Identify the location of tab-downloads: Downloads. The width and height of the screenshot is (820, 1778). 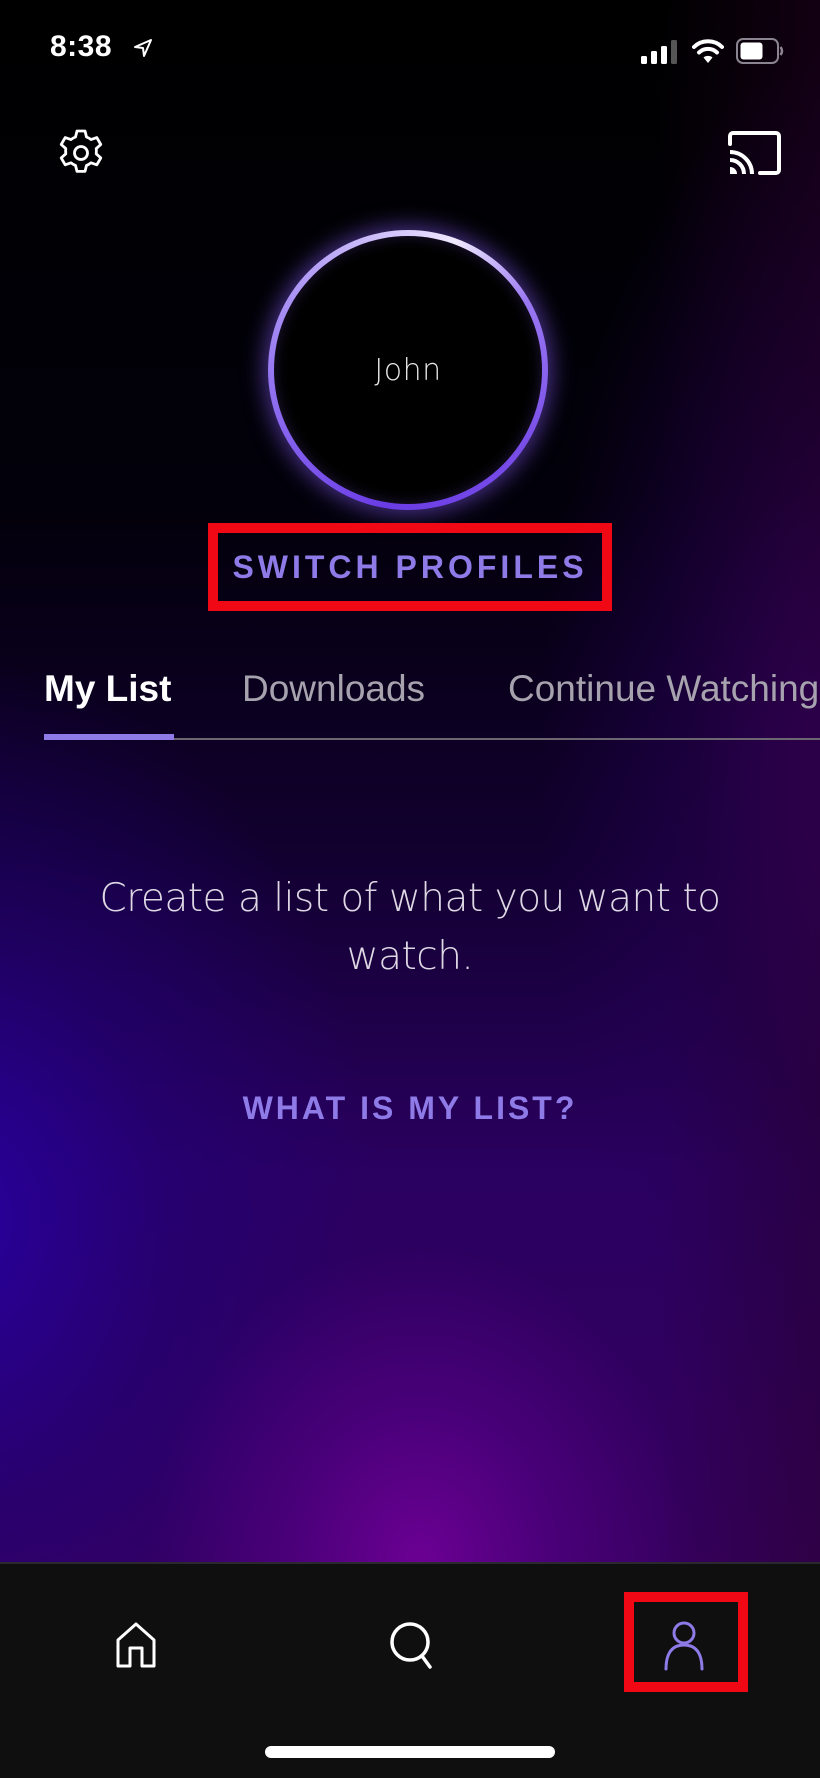
(333, 689).